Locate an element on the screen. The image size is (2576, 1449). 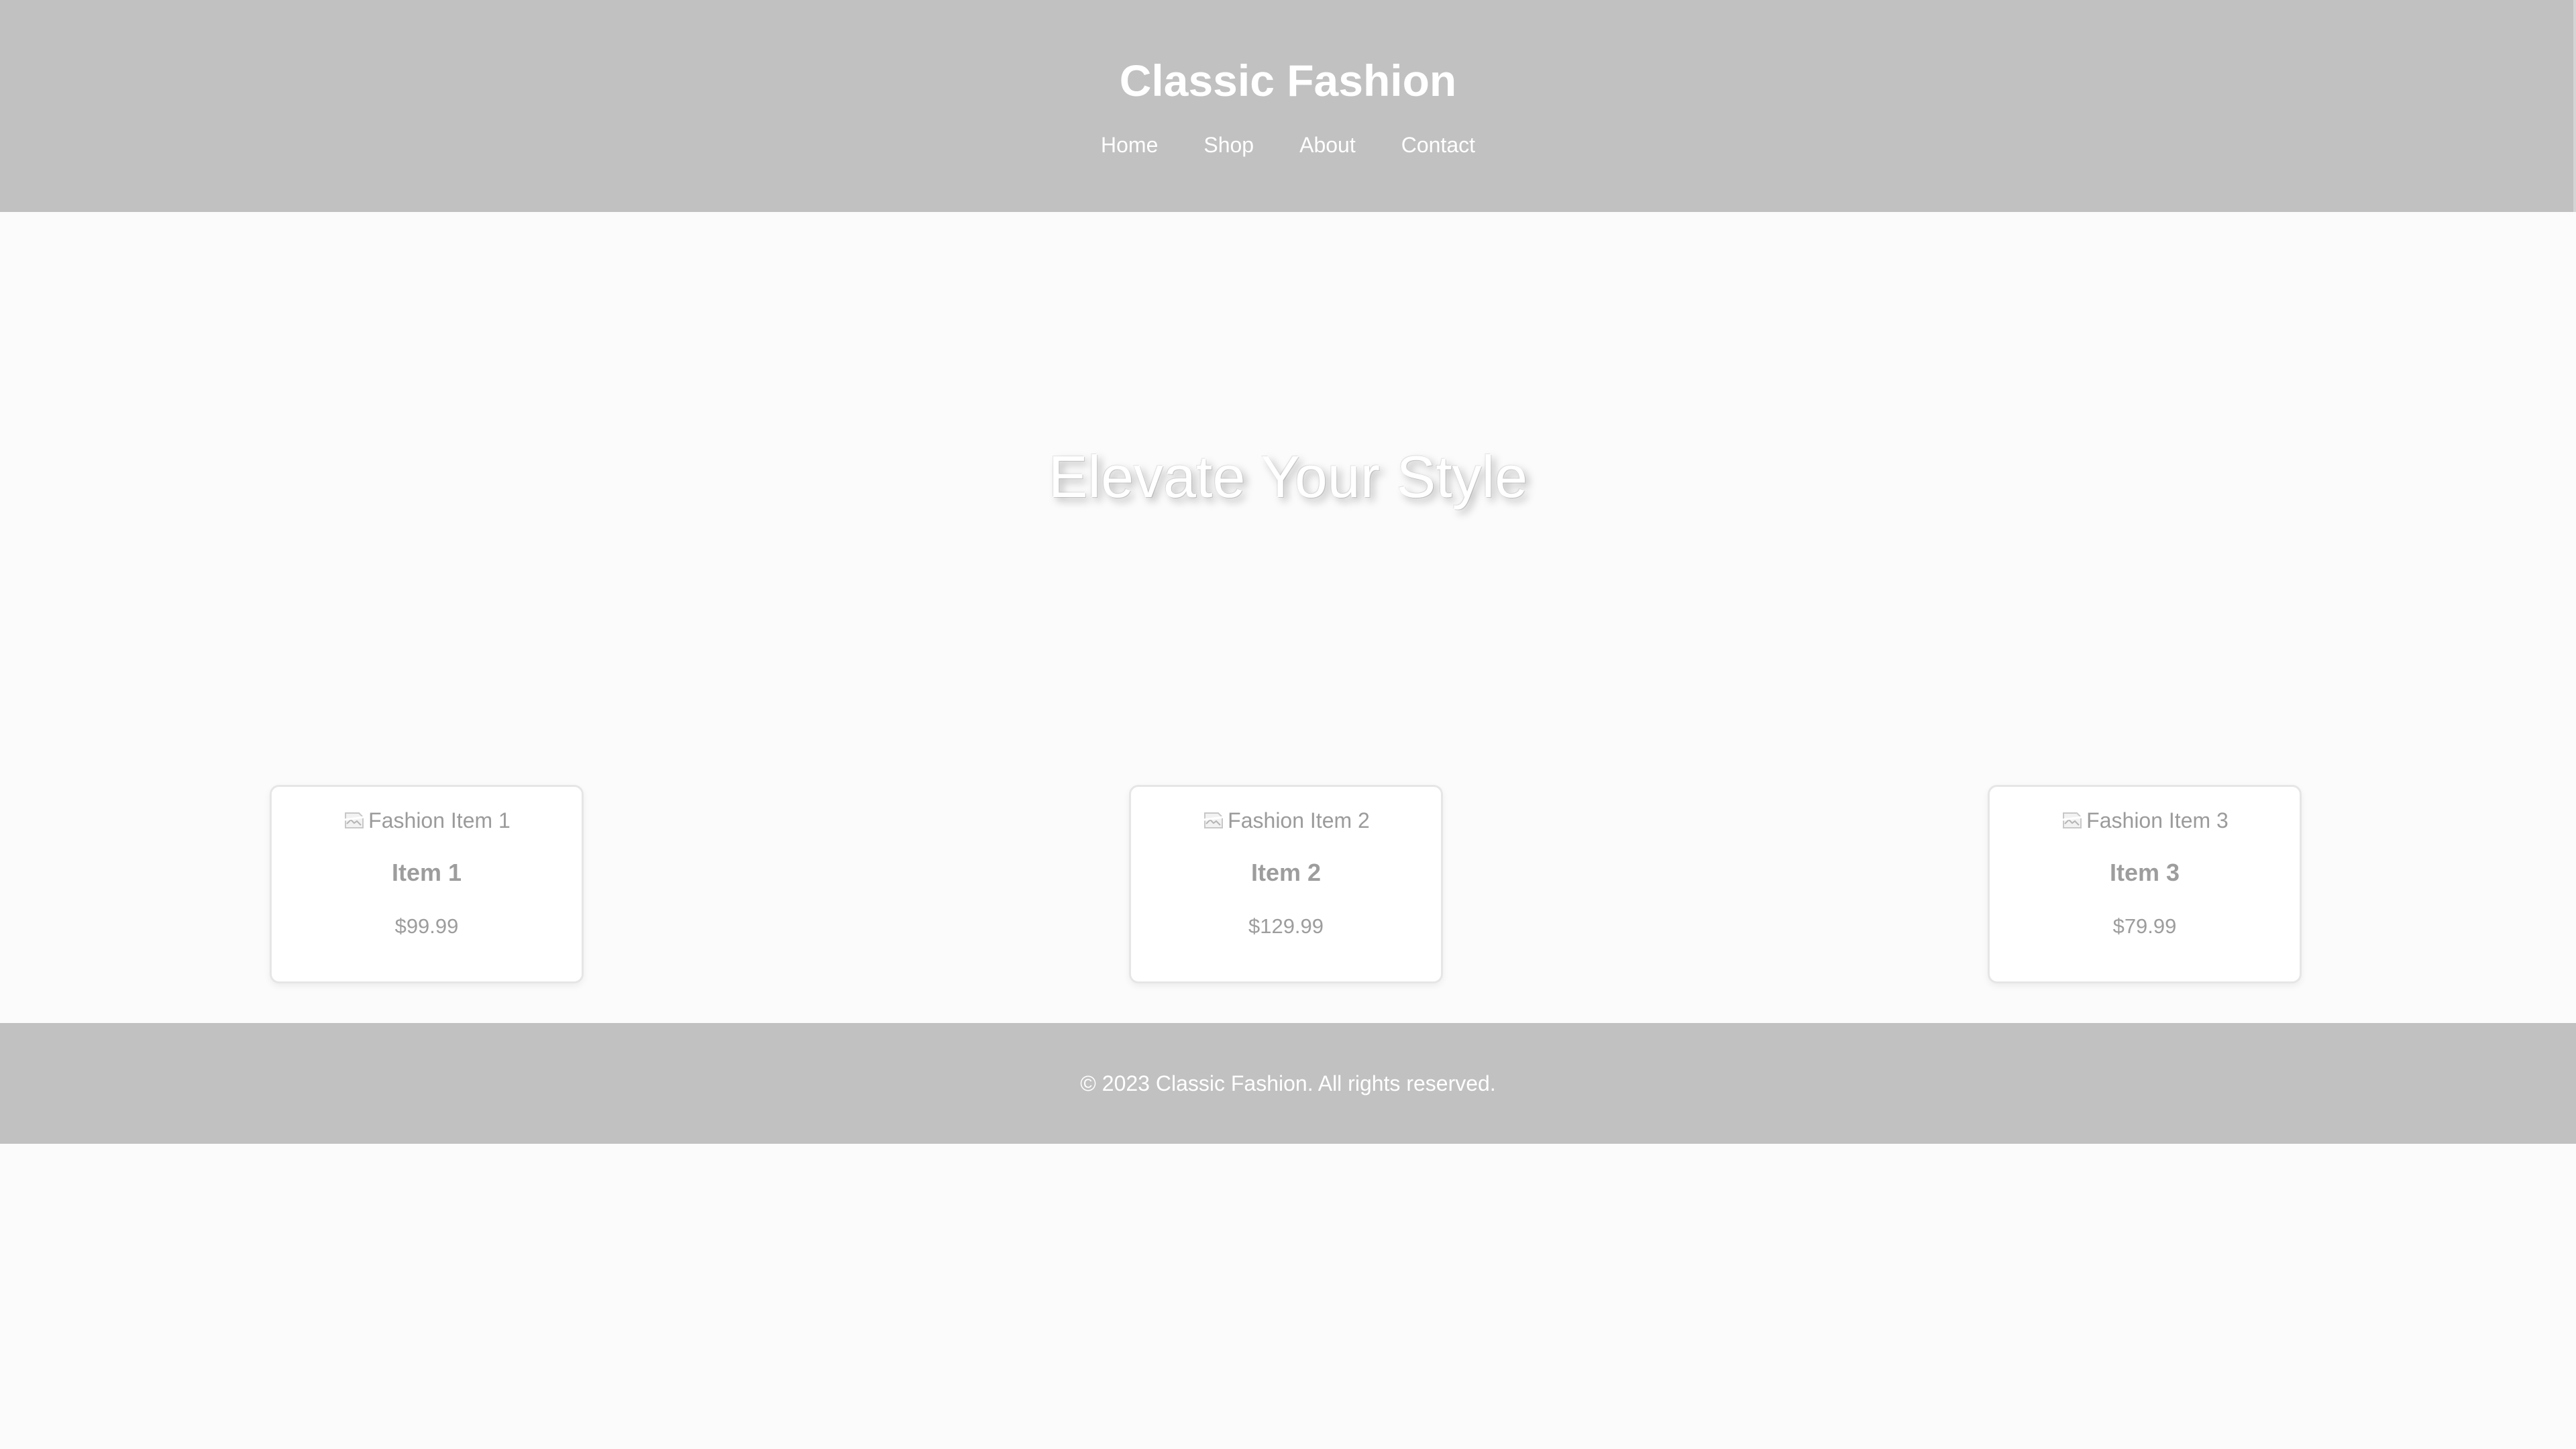
hero-title: Elevate Your Style is located at coordinates (1288, 476).